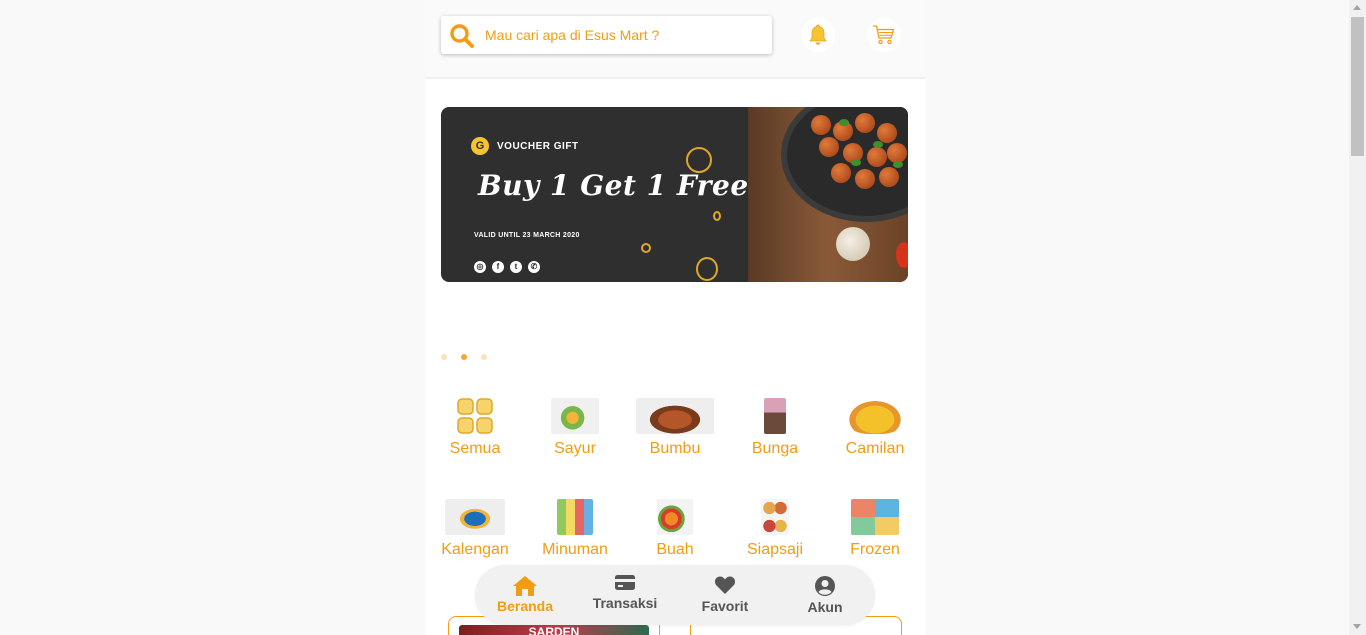  I want to click on scrollbar-thumb, so click(1357, 86).